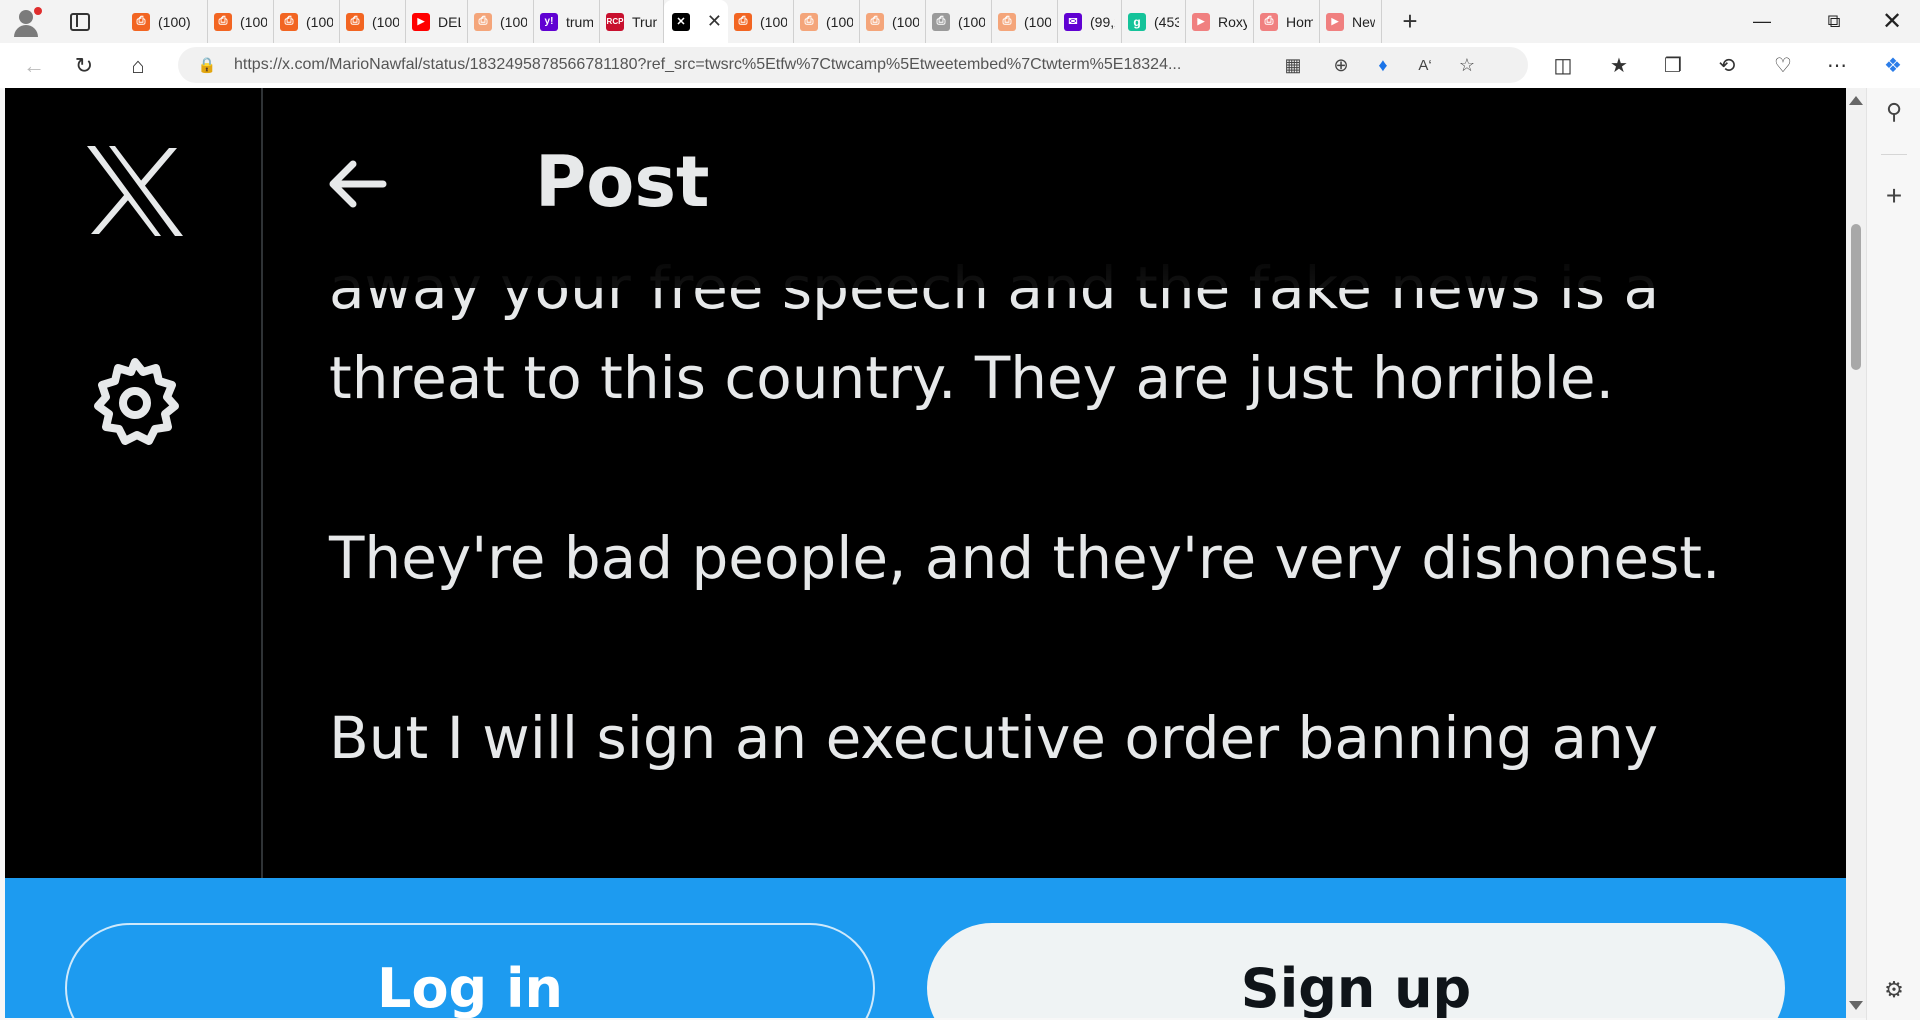 The width and height of the screenshot is (1920, 1020). What do you see at coordinates (1893, 112) in the screenshot?
I see `search-icon: ⚲` at bounding box center [1893, 112].